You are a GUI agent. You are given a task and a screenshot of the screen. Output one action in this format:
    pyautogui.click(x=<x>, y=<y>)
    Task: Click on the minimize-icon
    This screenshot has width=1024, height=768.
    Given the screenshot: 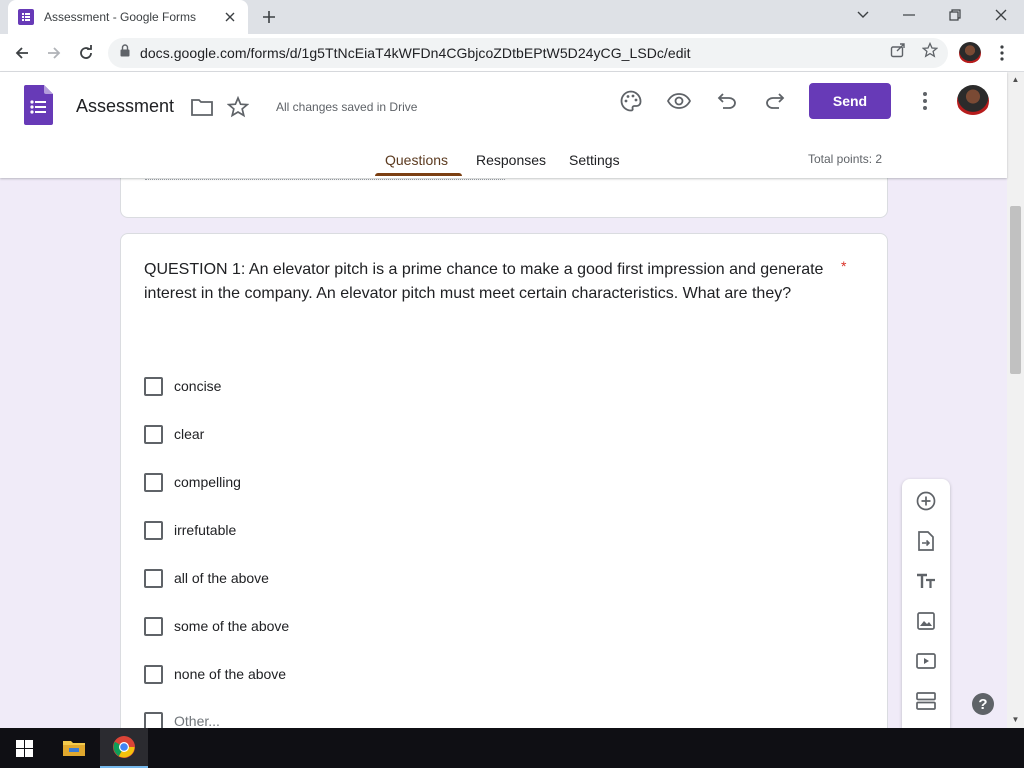 What is the action you would take?
    pyautogui.click(x=909, y=15)
    